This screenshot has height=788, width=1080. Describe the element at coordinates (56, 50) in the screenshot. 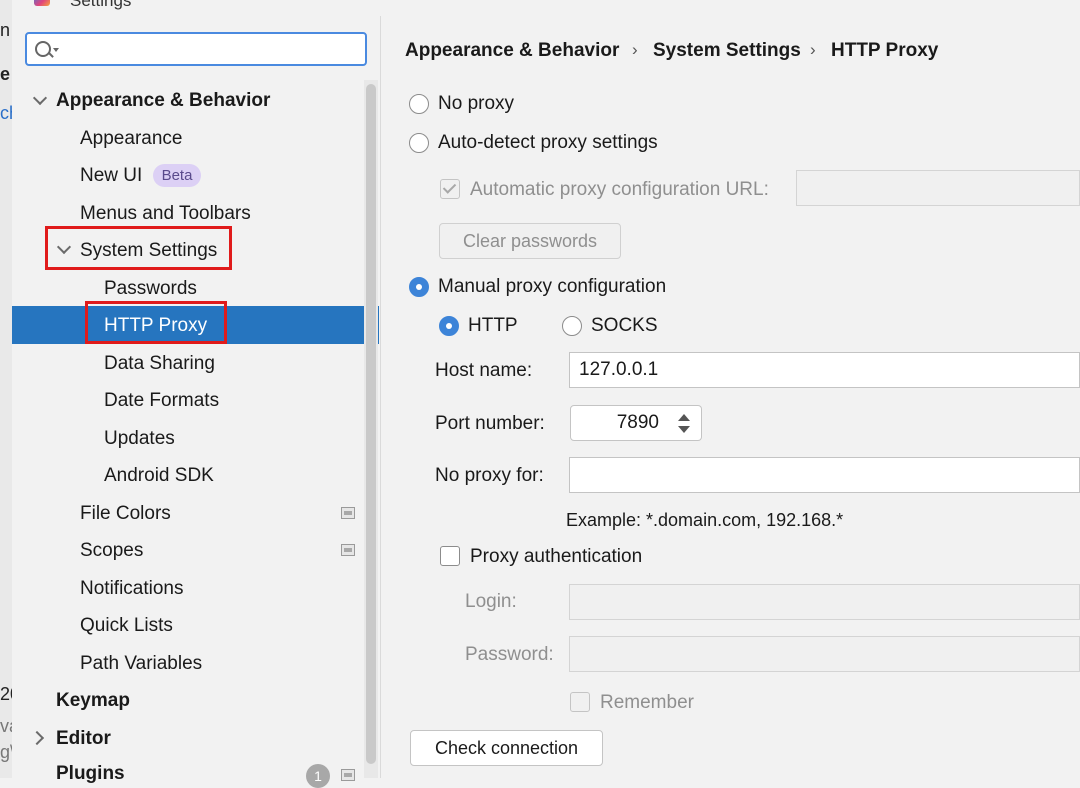

I see `search-options-dropdown-icon` at that location.